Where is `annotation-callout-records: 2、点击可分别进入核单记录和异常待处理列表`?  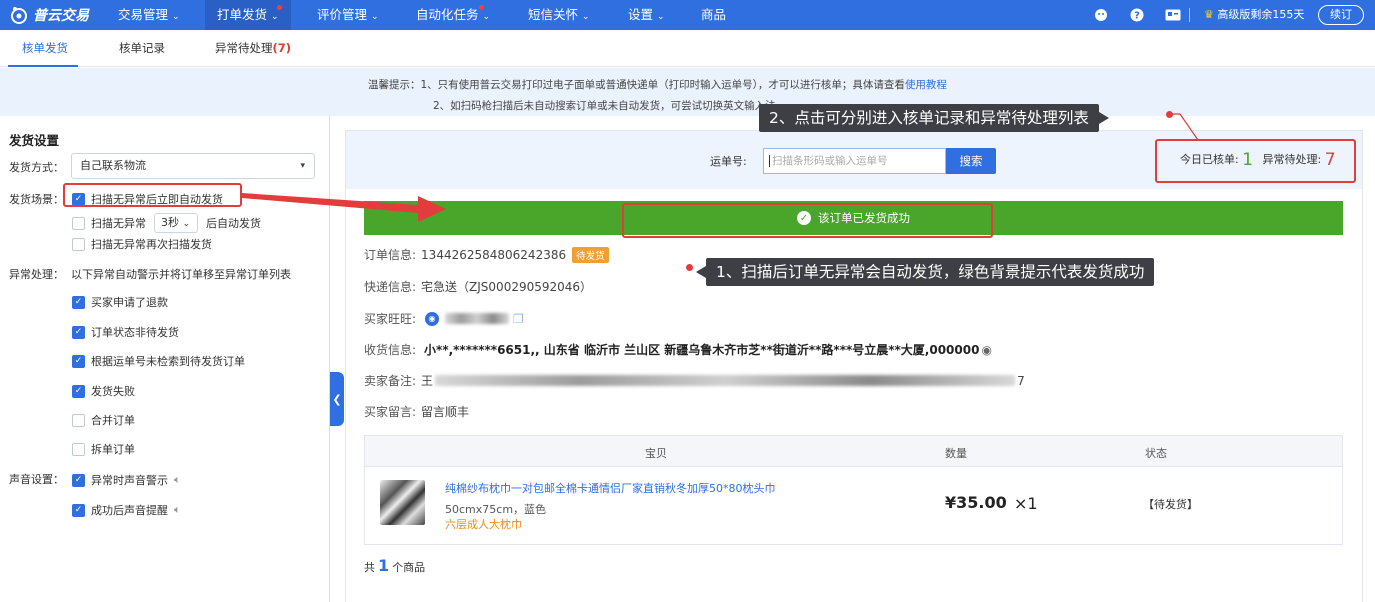 annotation-callout-records: 2、点击可分别进入核单记录和异常待处理列表 is located at coordinates (934, 118).